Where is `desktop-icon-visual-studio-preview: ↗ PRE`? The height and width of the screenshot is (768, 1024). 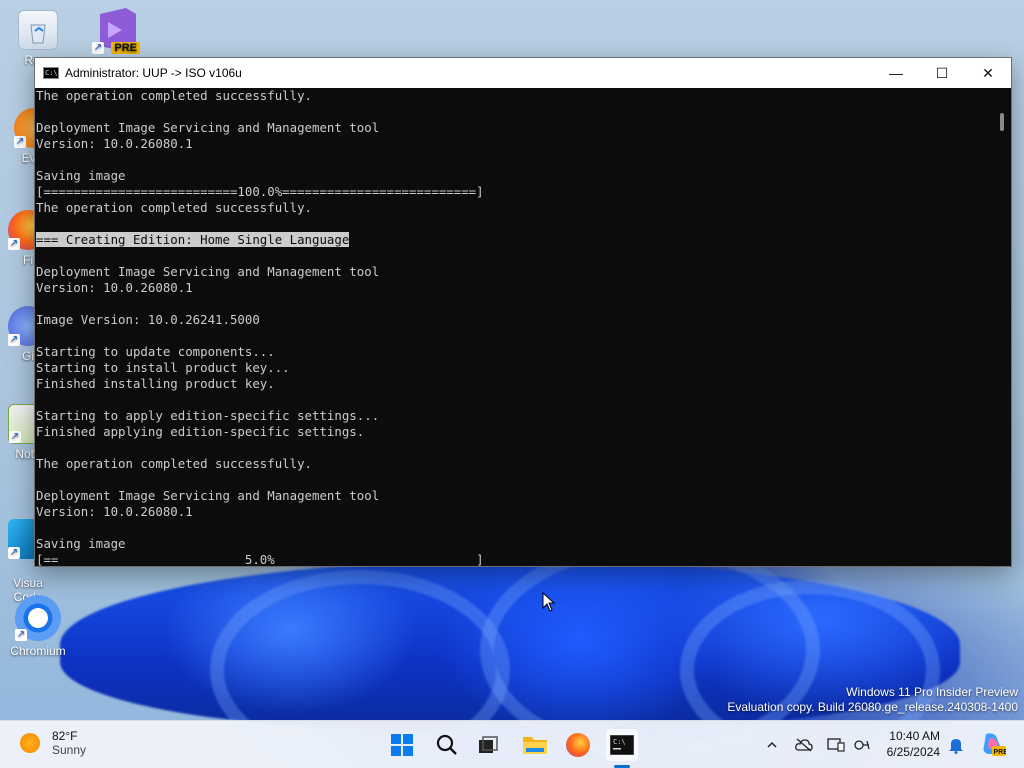 desktop-icon-visual-studio-preview: ↗ PRE is located at coordinates (116, 31).